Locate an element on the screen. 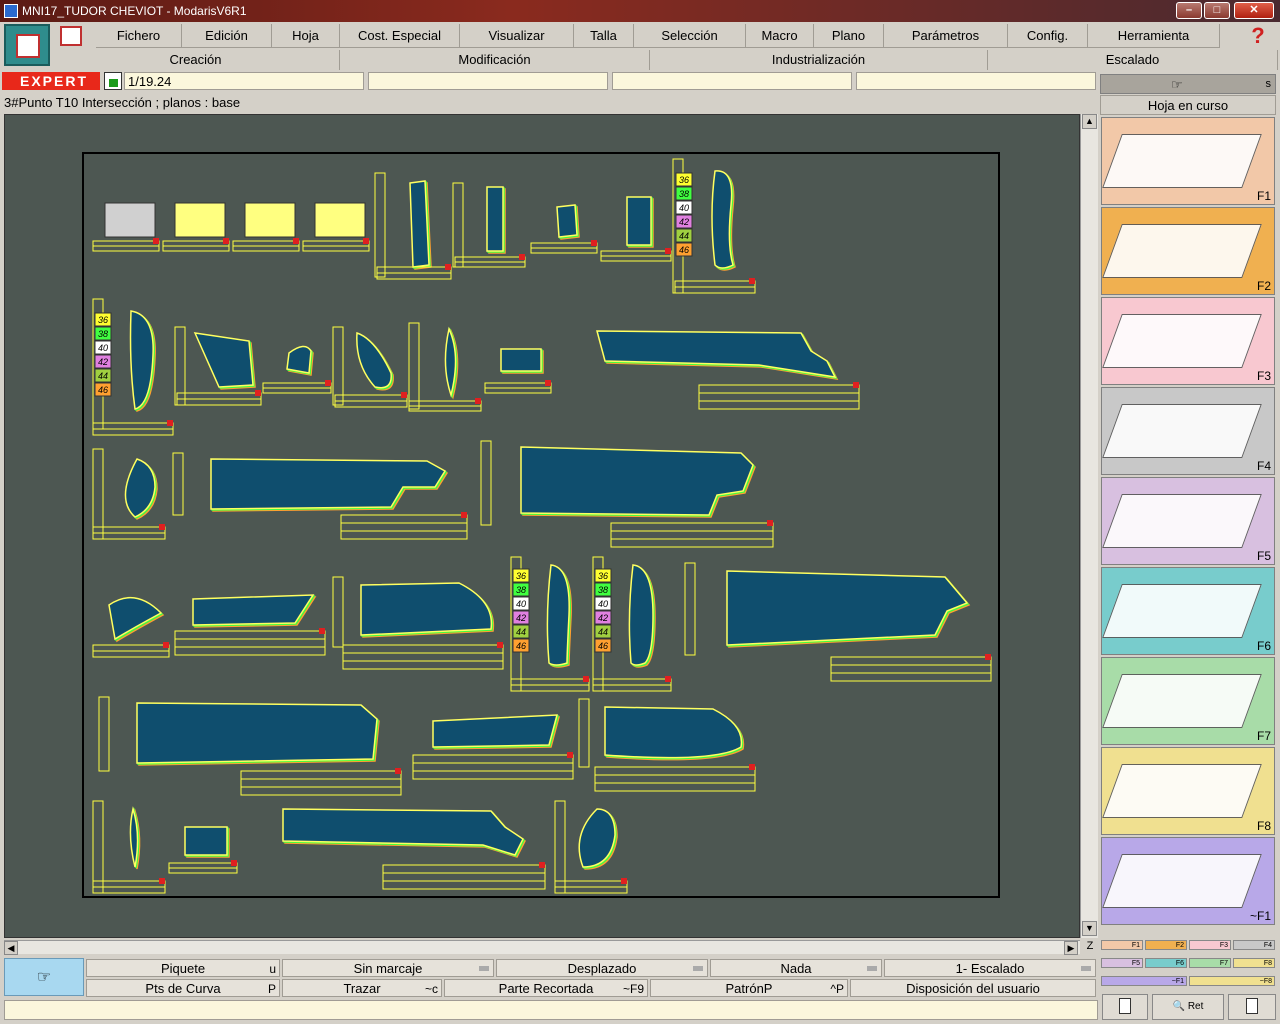 The width and height of the screenshot is (1280, 1024). fkey-2-button: F2 is located at coordinates (1188, 251).